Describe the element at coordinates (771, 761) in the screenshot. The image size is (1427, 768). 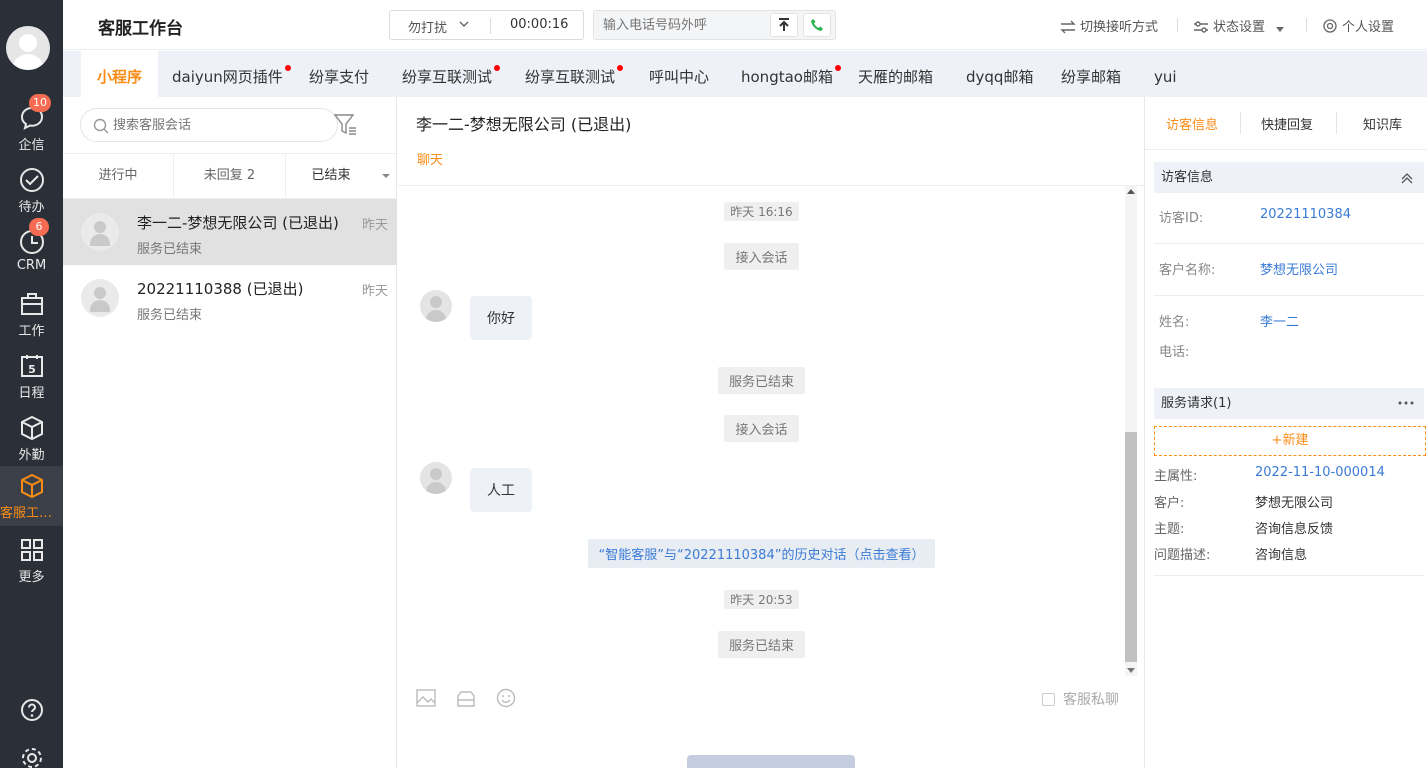
I see `send-button` at that location.